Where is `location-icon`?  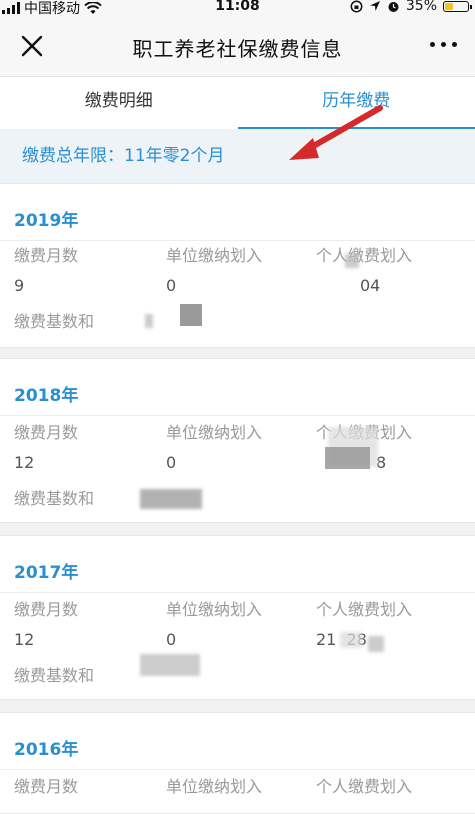
location-icon is located at coordinates (375, 6).